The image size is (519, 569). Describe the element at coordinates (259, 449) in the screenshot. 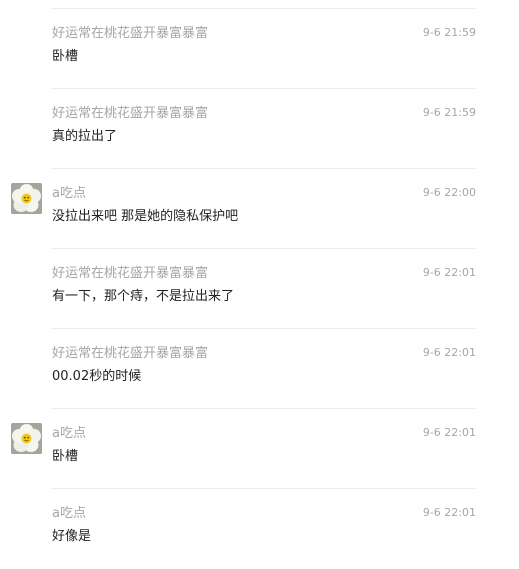

I see `comment-item: a吃点 9-6 22:01 卧槽` at that location.